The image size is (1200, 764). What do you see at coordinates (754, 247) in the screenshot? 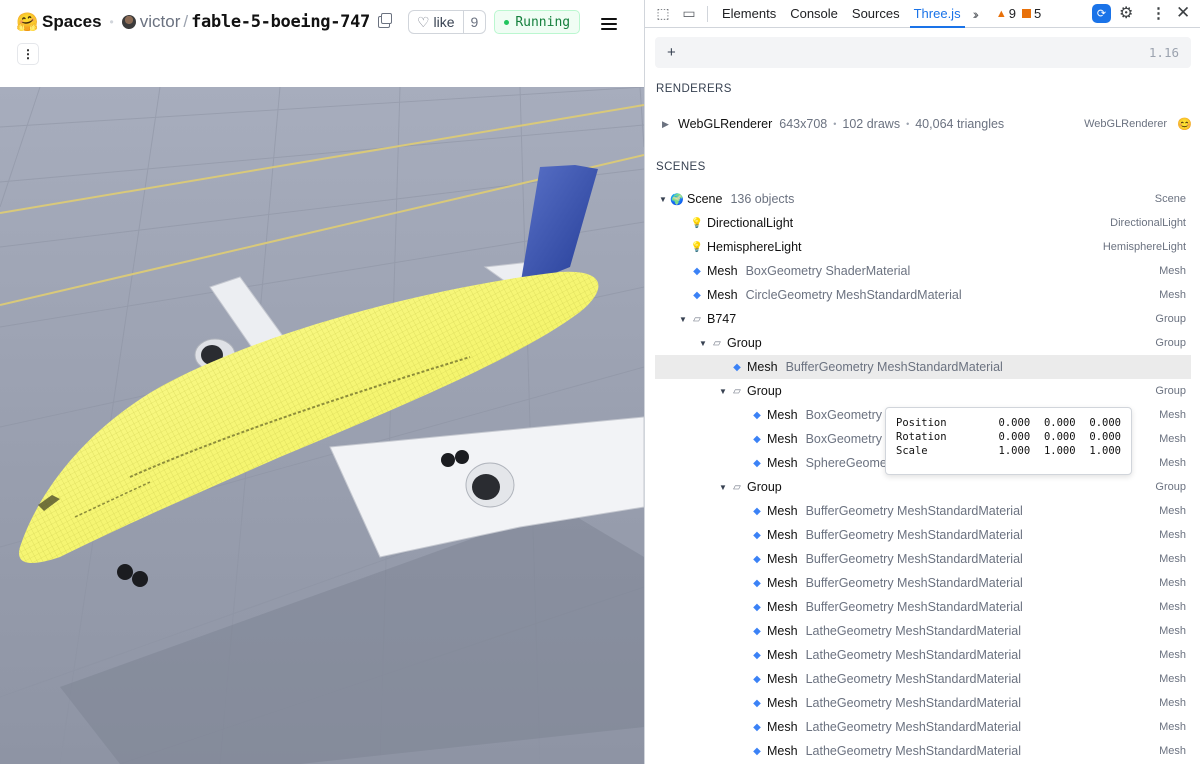
I see `tree-node-name: HemisphereLight` at bounding box center [754, 247].